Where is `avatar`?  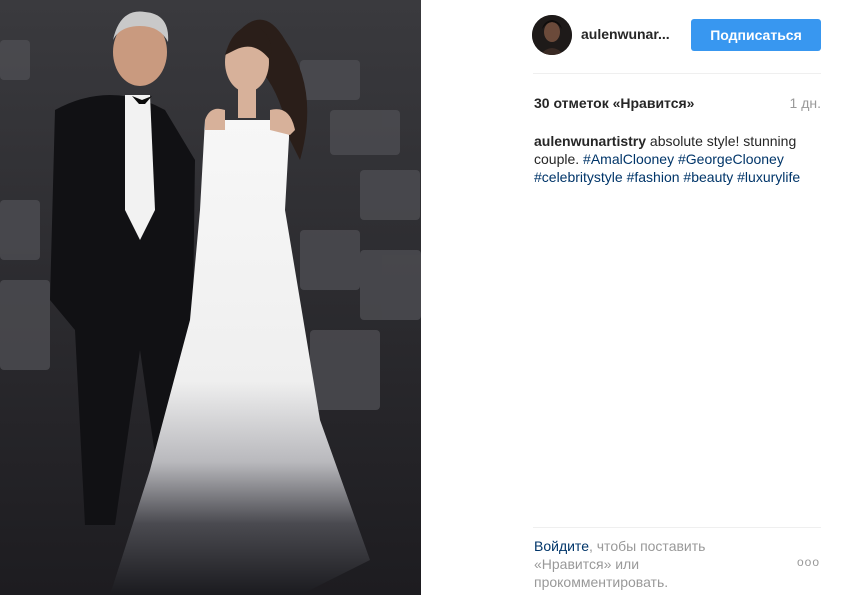
avatar is located at coordinates (552, 35).